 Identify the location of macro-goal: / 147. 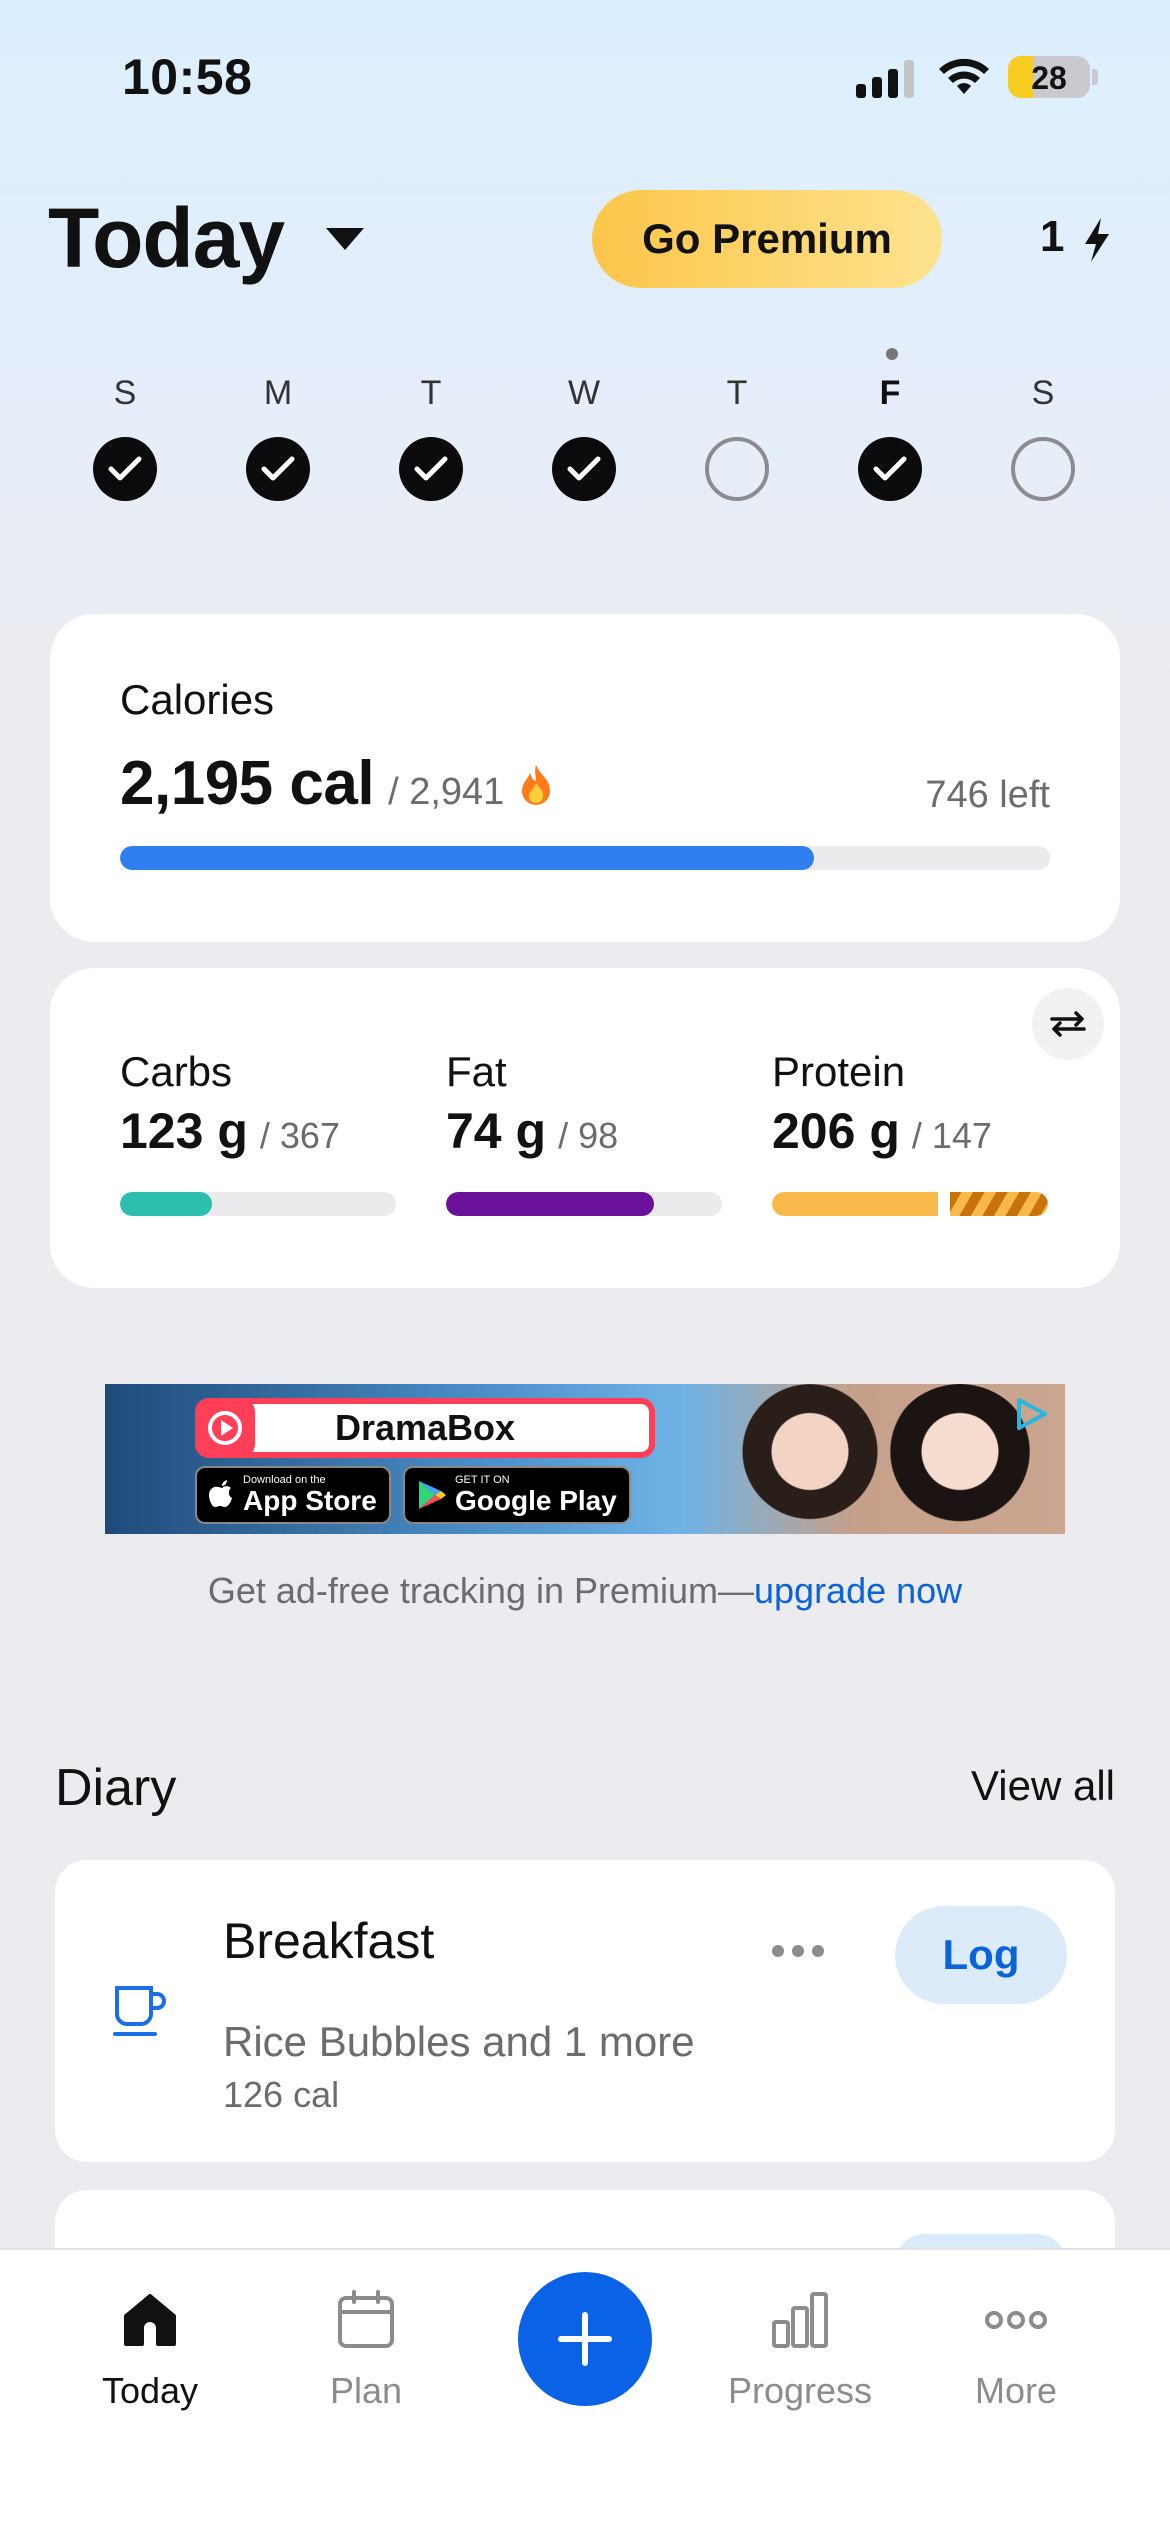
(951, 1135).